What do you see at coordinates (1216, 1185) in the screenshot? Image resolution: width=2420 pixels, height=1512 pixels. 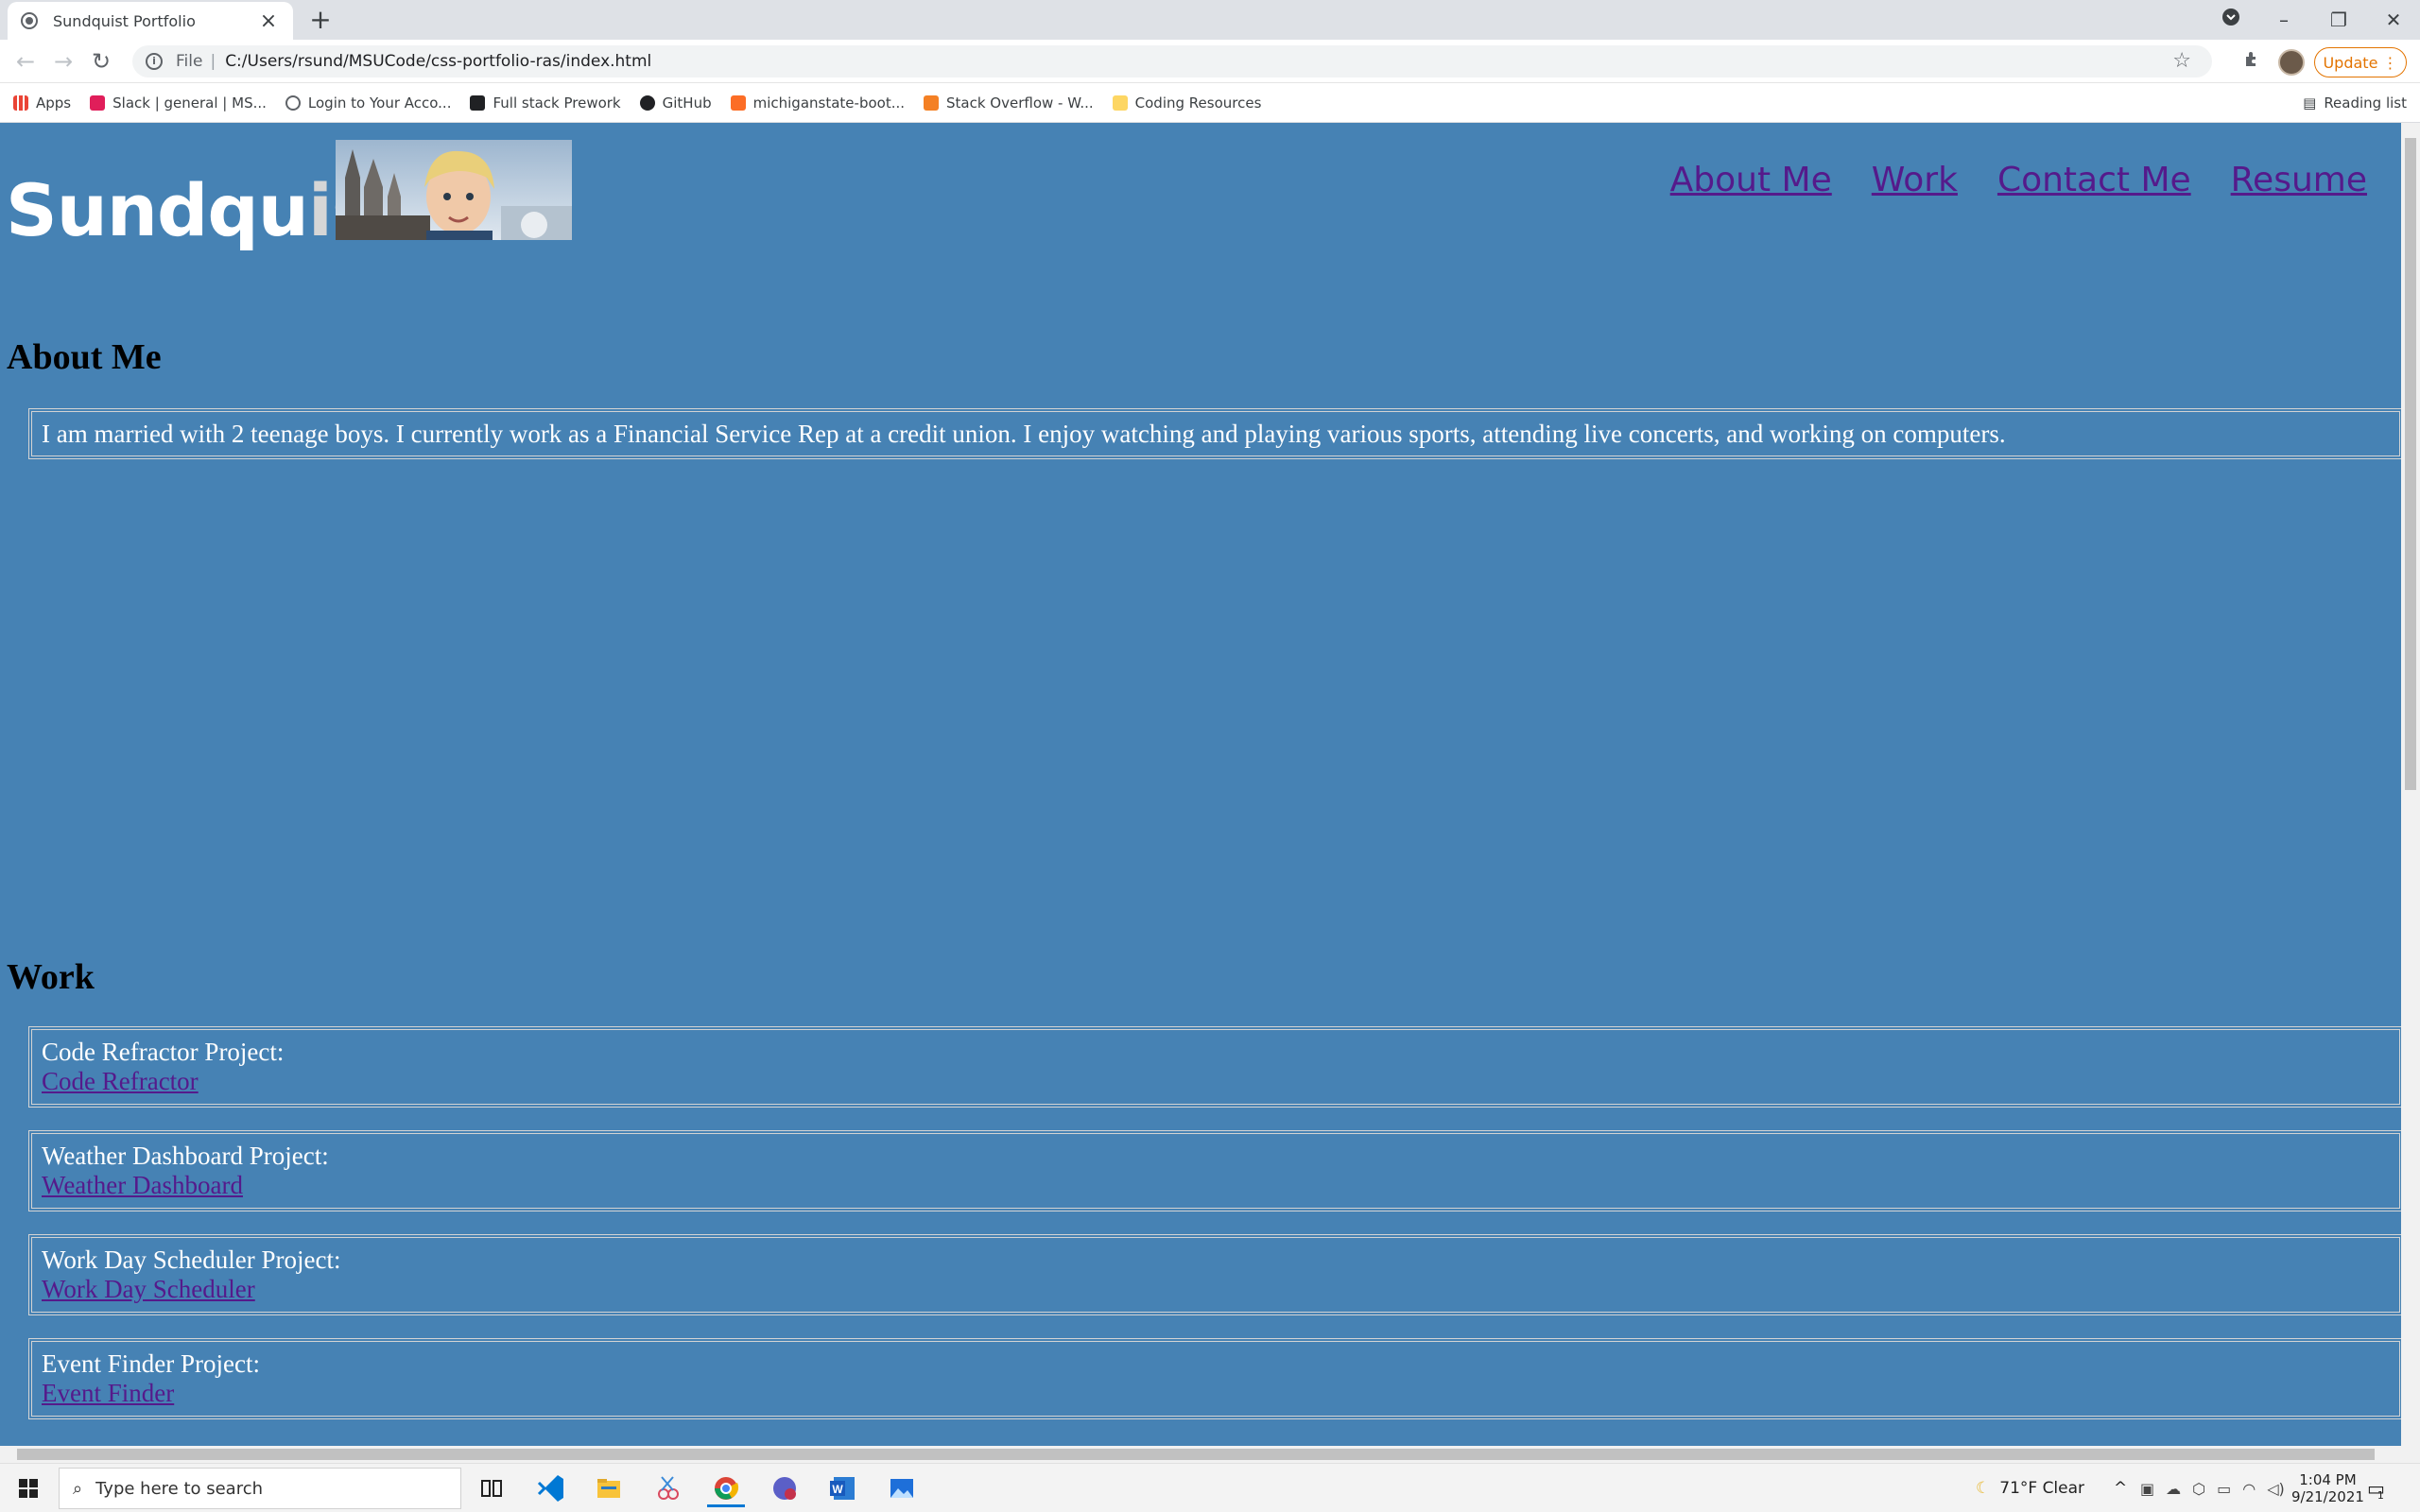 I see `project-link: Weather Dashboard` at bounding box center [1216, 1185].